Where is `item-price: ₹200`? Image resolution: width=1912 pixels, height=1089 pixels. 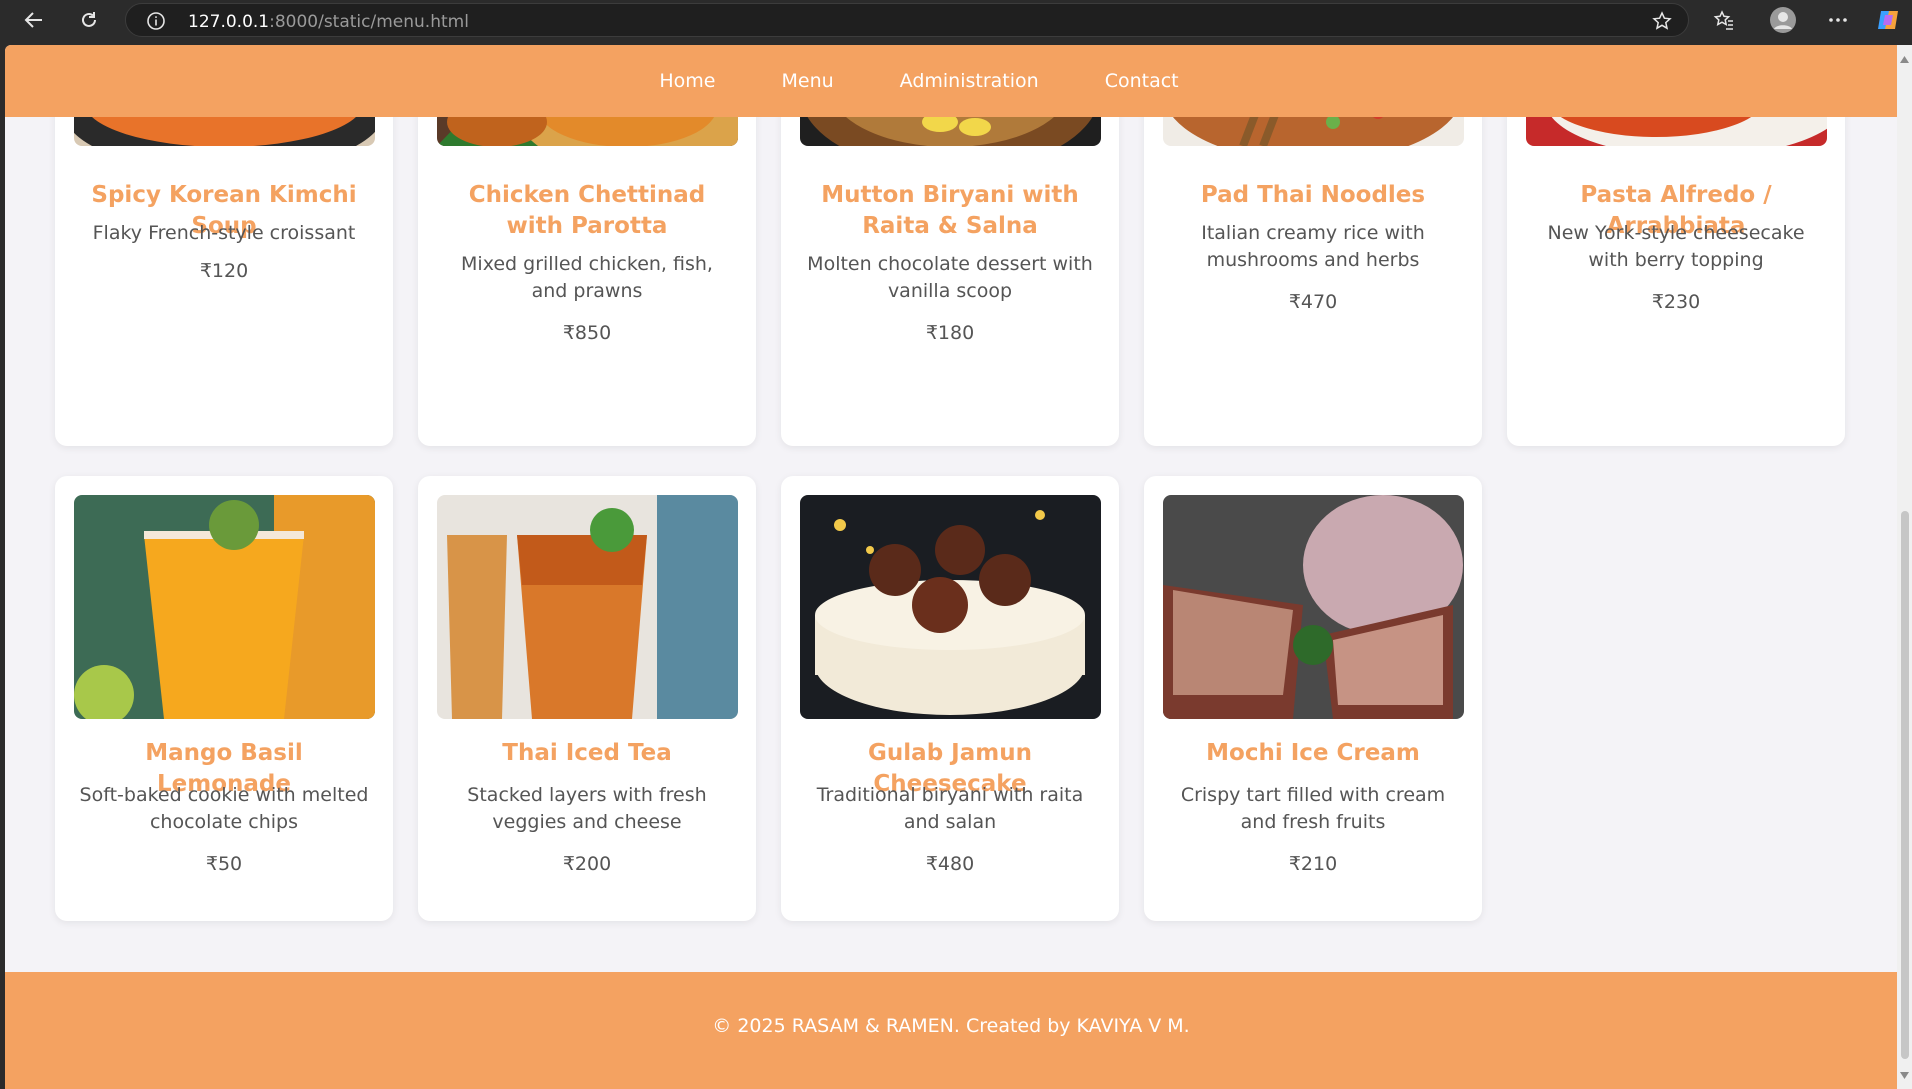
item-price: ₹200 is located at coordinates (587, 864).